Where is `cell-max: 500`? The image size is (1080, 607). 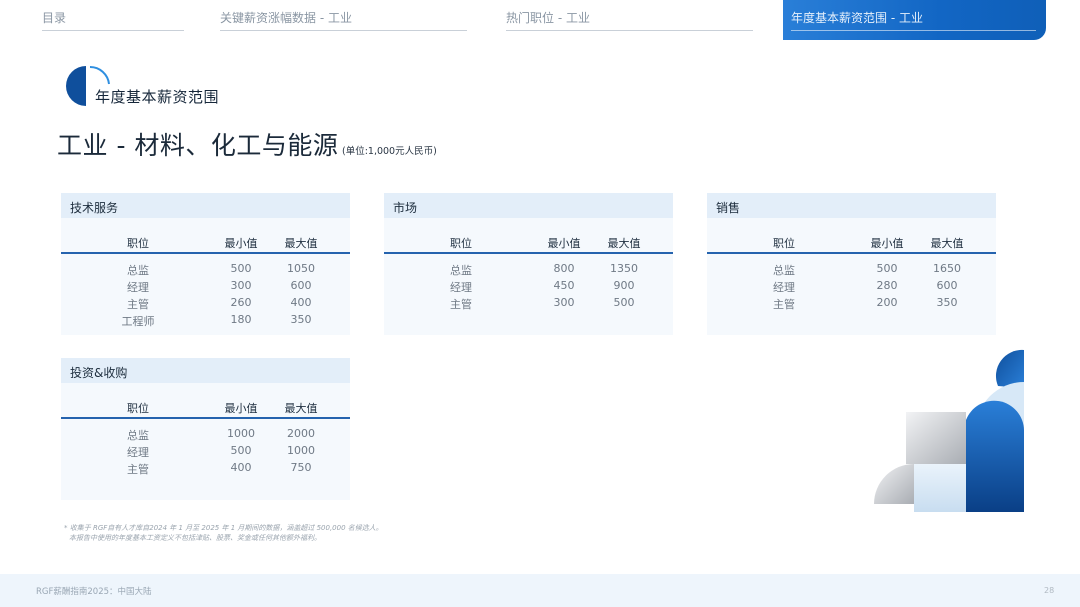 cell-max: 500 is located at coordinates (624, 302).